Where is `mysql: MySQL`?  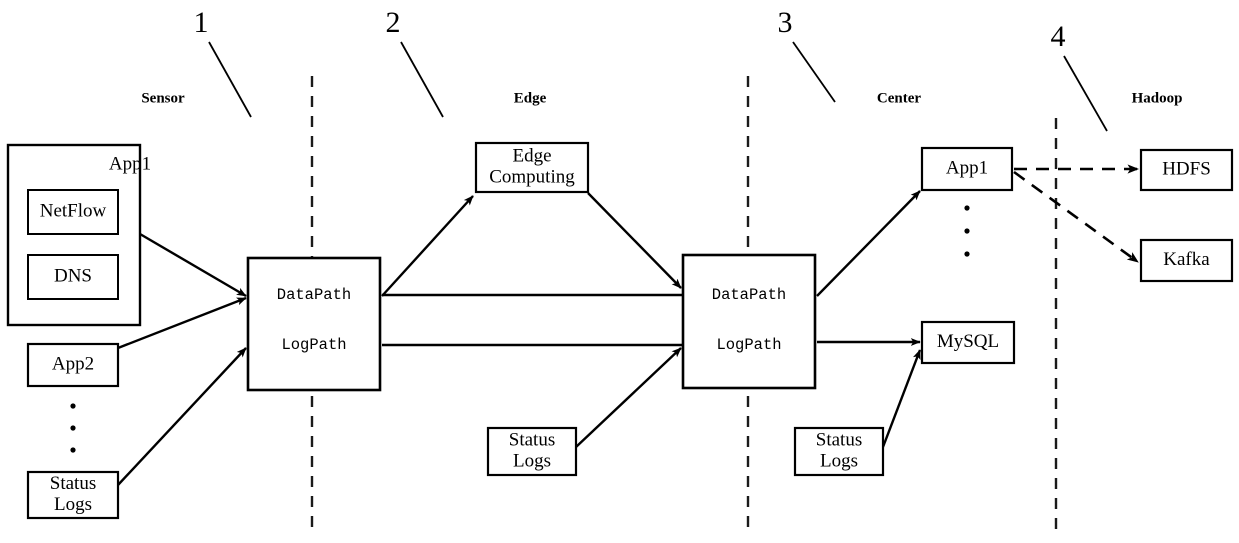
mysql: MySQL is located at coordinates (968, 342).